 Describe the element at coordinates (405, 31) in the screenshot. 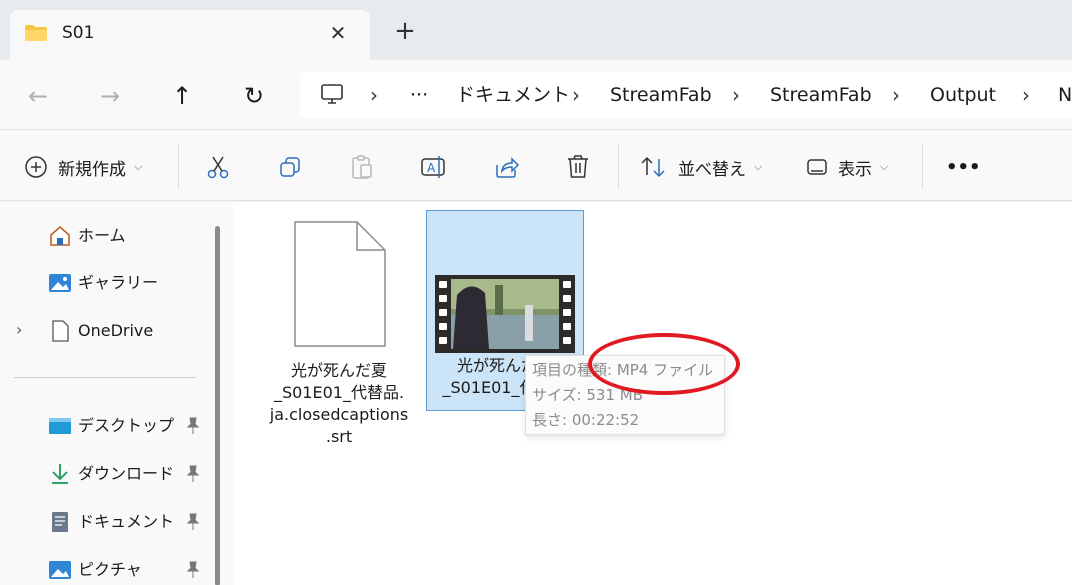

I see `plus-icon: +` at that location.